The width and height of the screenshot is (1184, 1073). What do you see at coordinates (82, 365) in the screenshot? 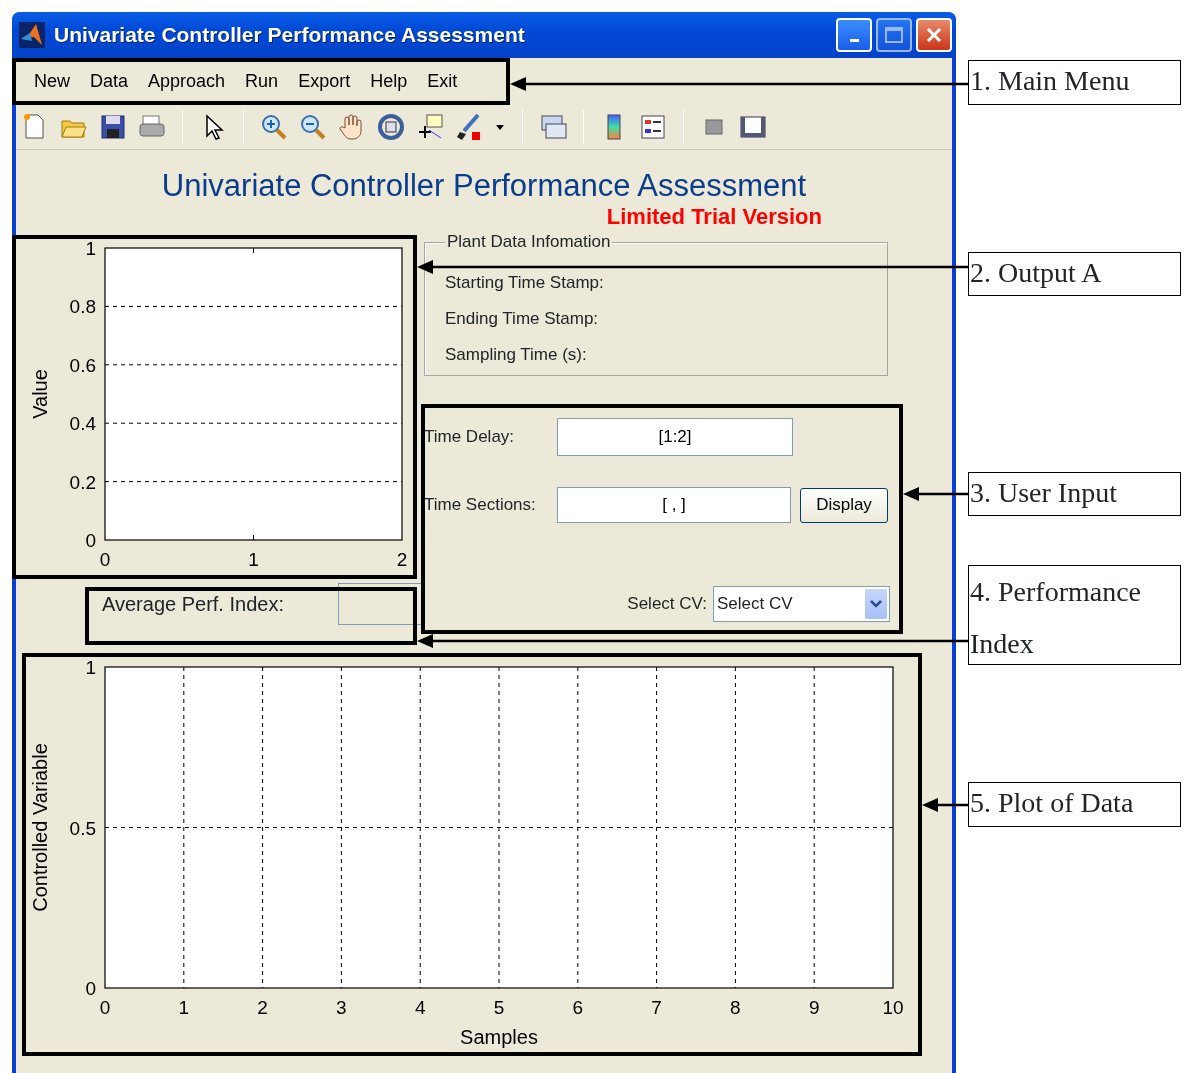
I see `tick-label: 0.6` at bounding box center [82, 365].